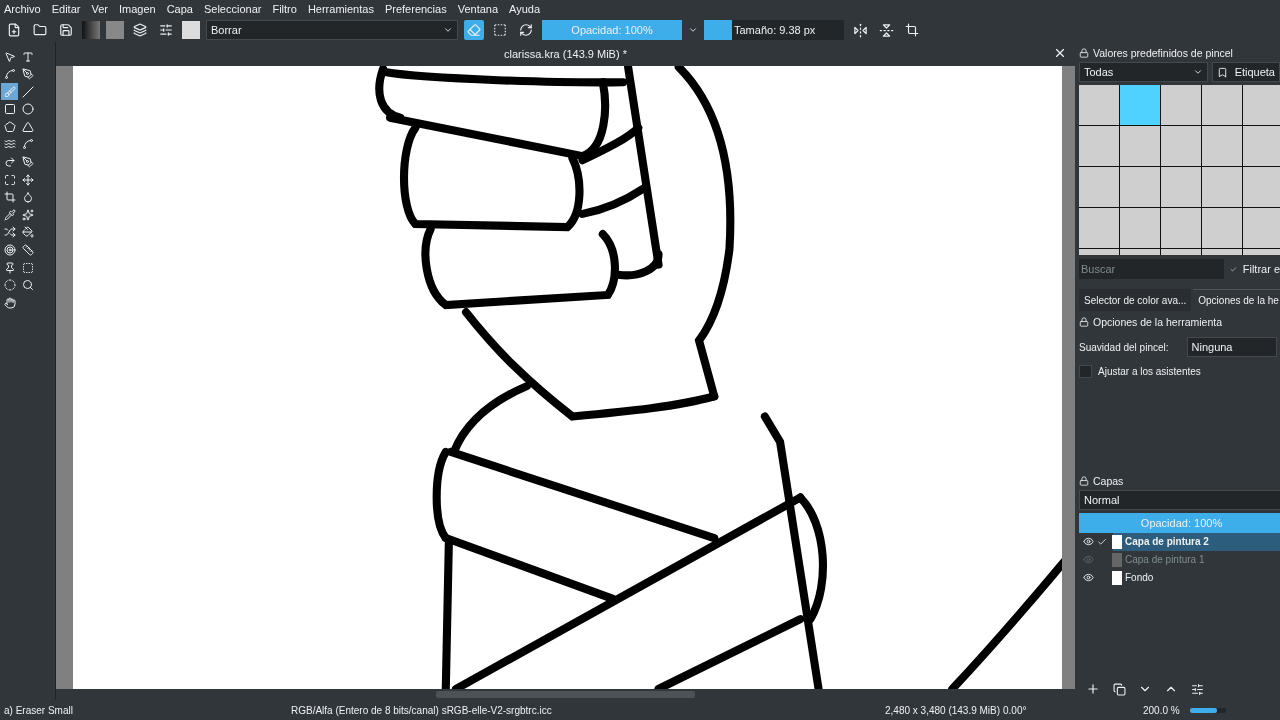 The height and width of the screenshot is (720, 1280). I want to click on layer-row: Capa de pintura 1, so click(1179, 559).